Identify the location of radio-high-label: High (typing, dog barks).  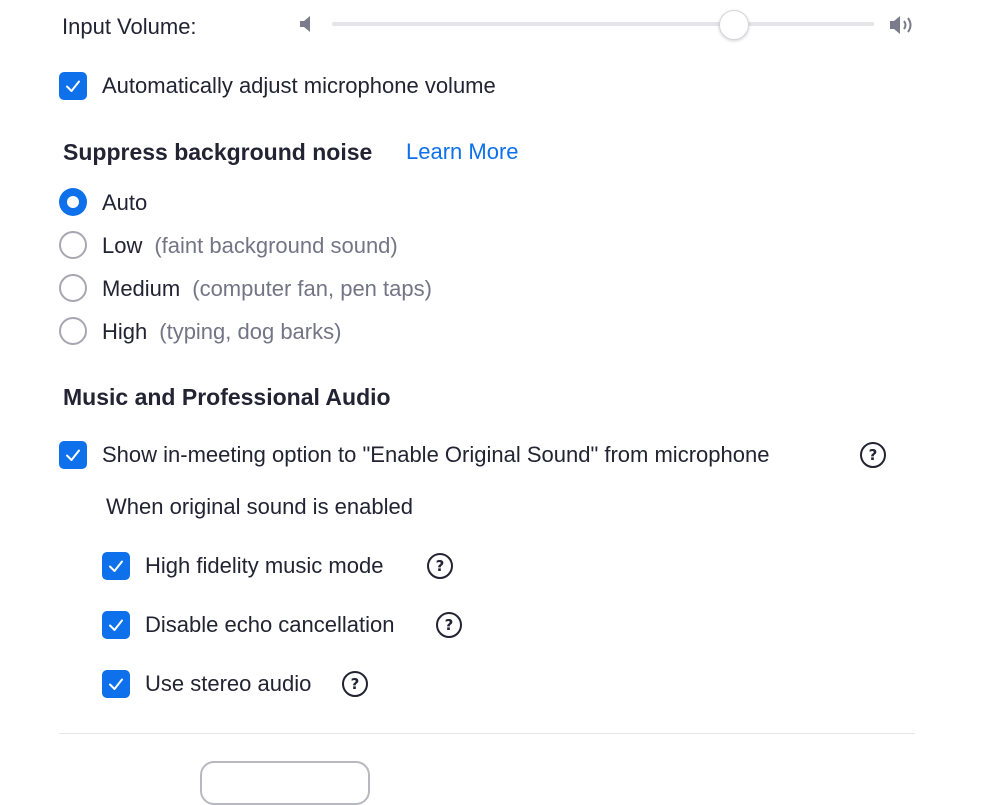
(221, 332).